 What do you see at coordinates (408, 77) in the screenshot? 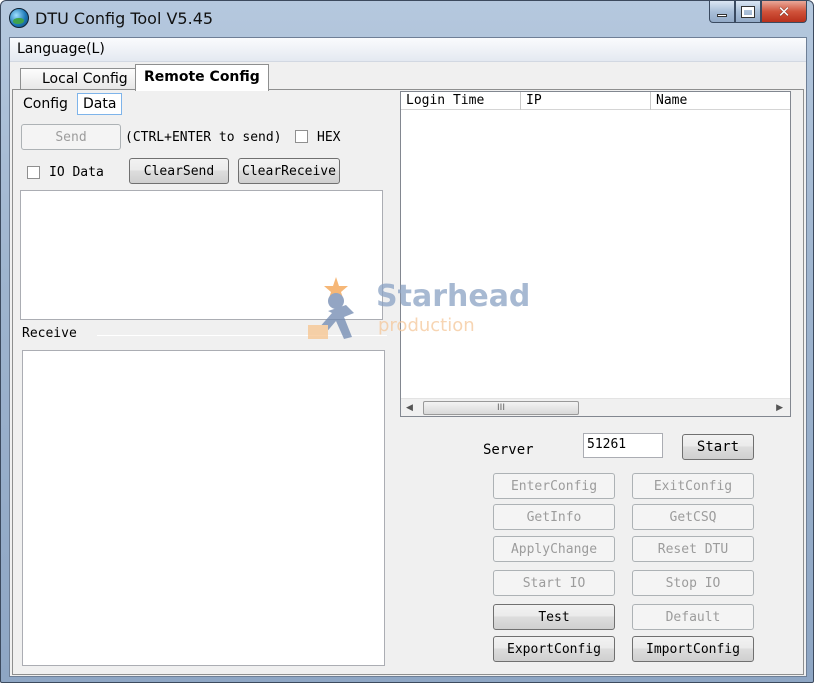
I see `tab-strip: Local Config Remote Config` at bounding box center [408, 77].